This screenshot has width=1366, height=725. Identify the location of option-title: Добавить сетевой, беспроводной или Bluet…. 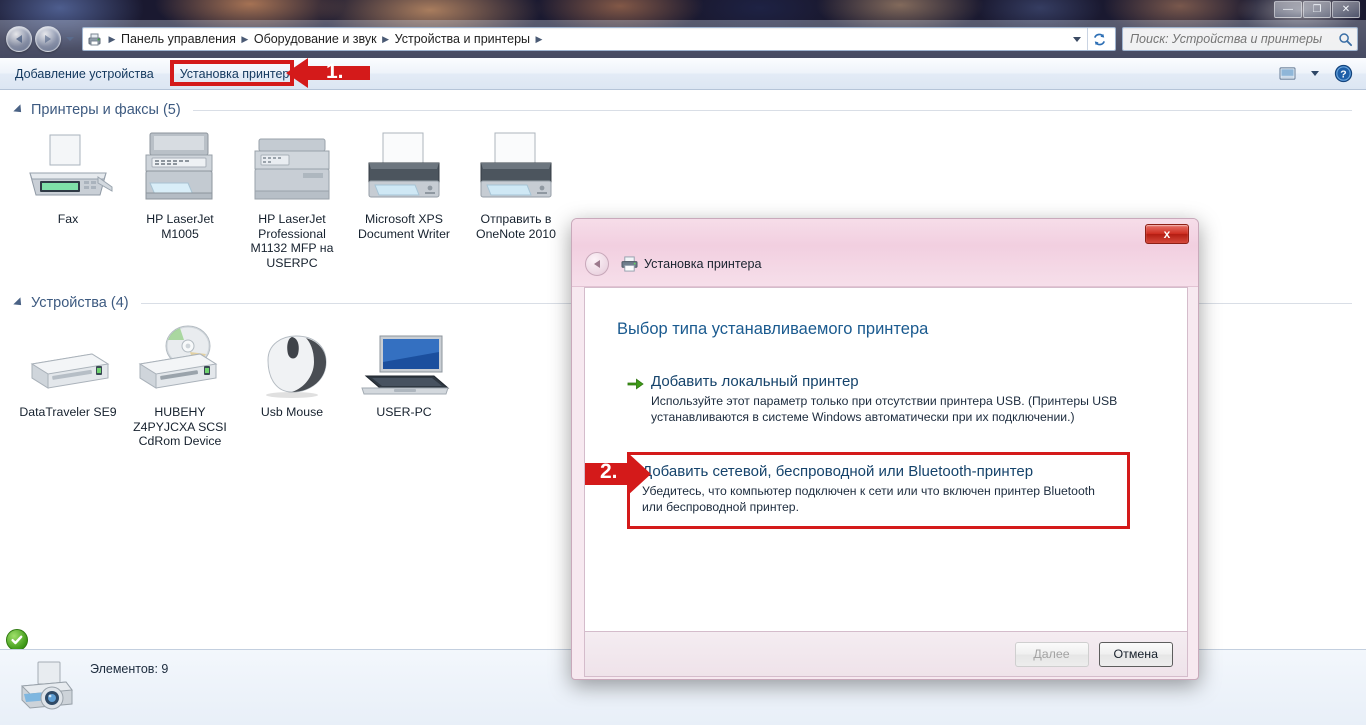
(879, 471).